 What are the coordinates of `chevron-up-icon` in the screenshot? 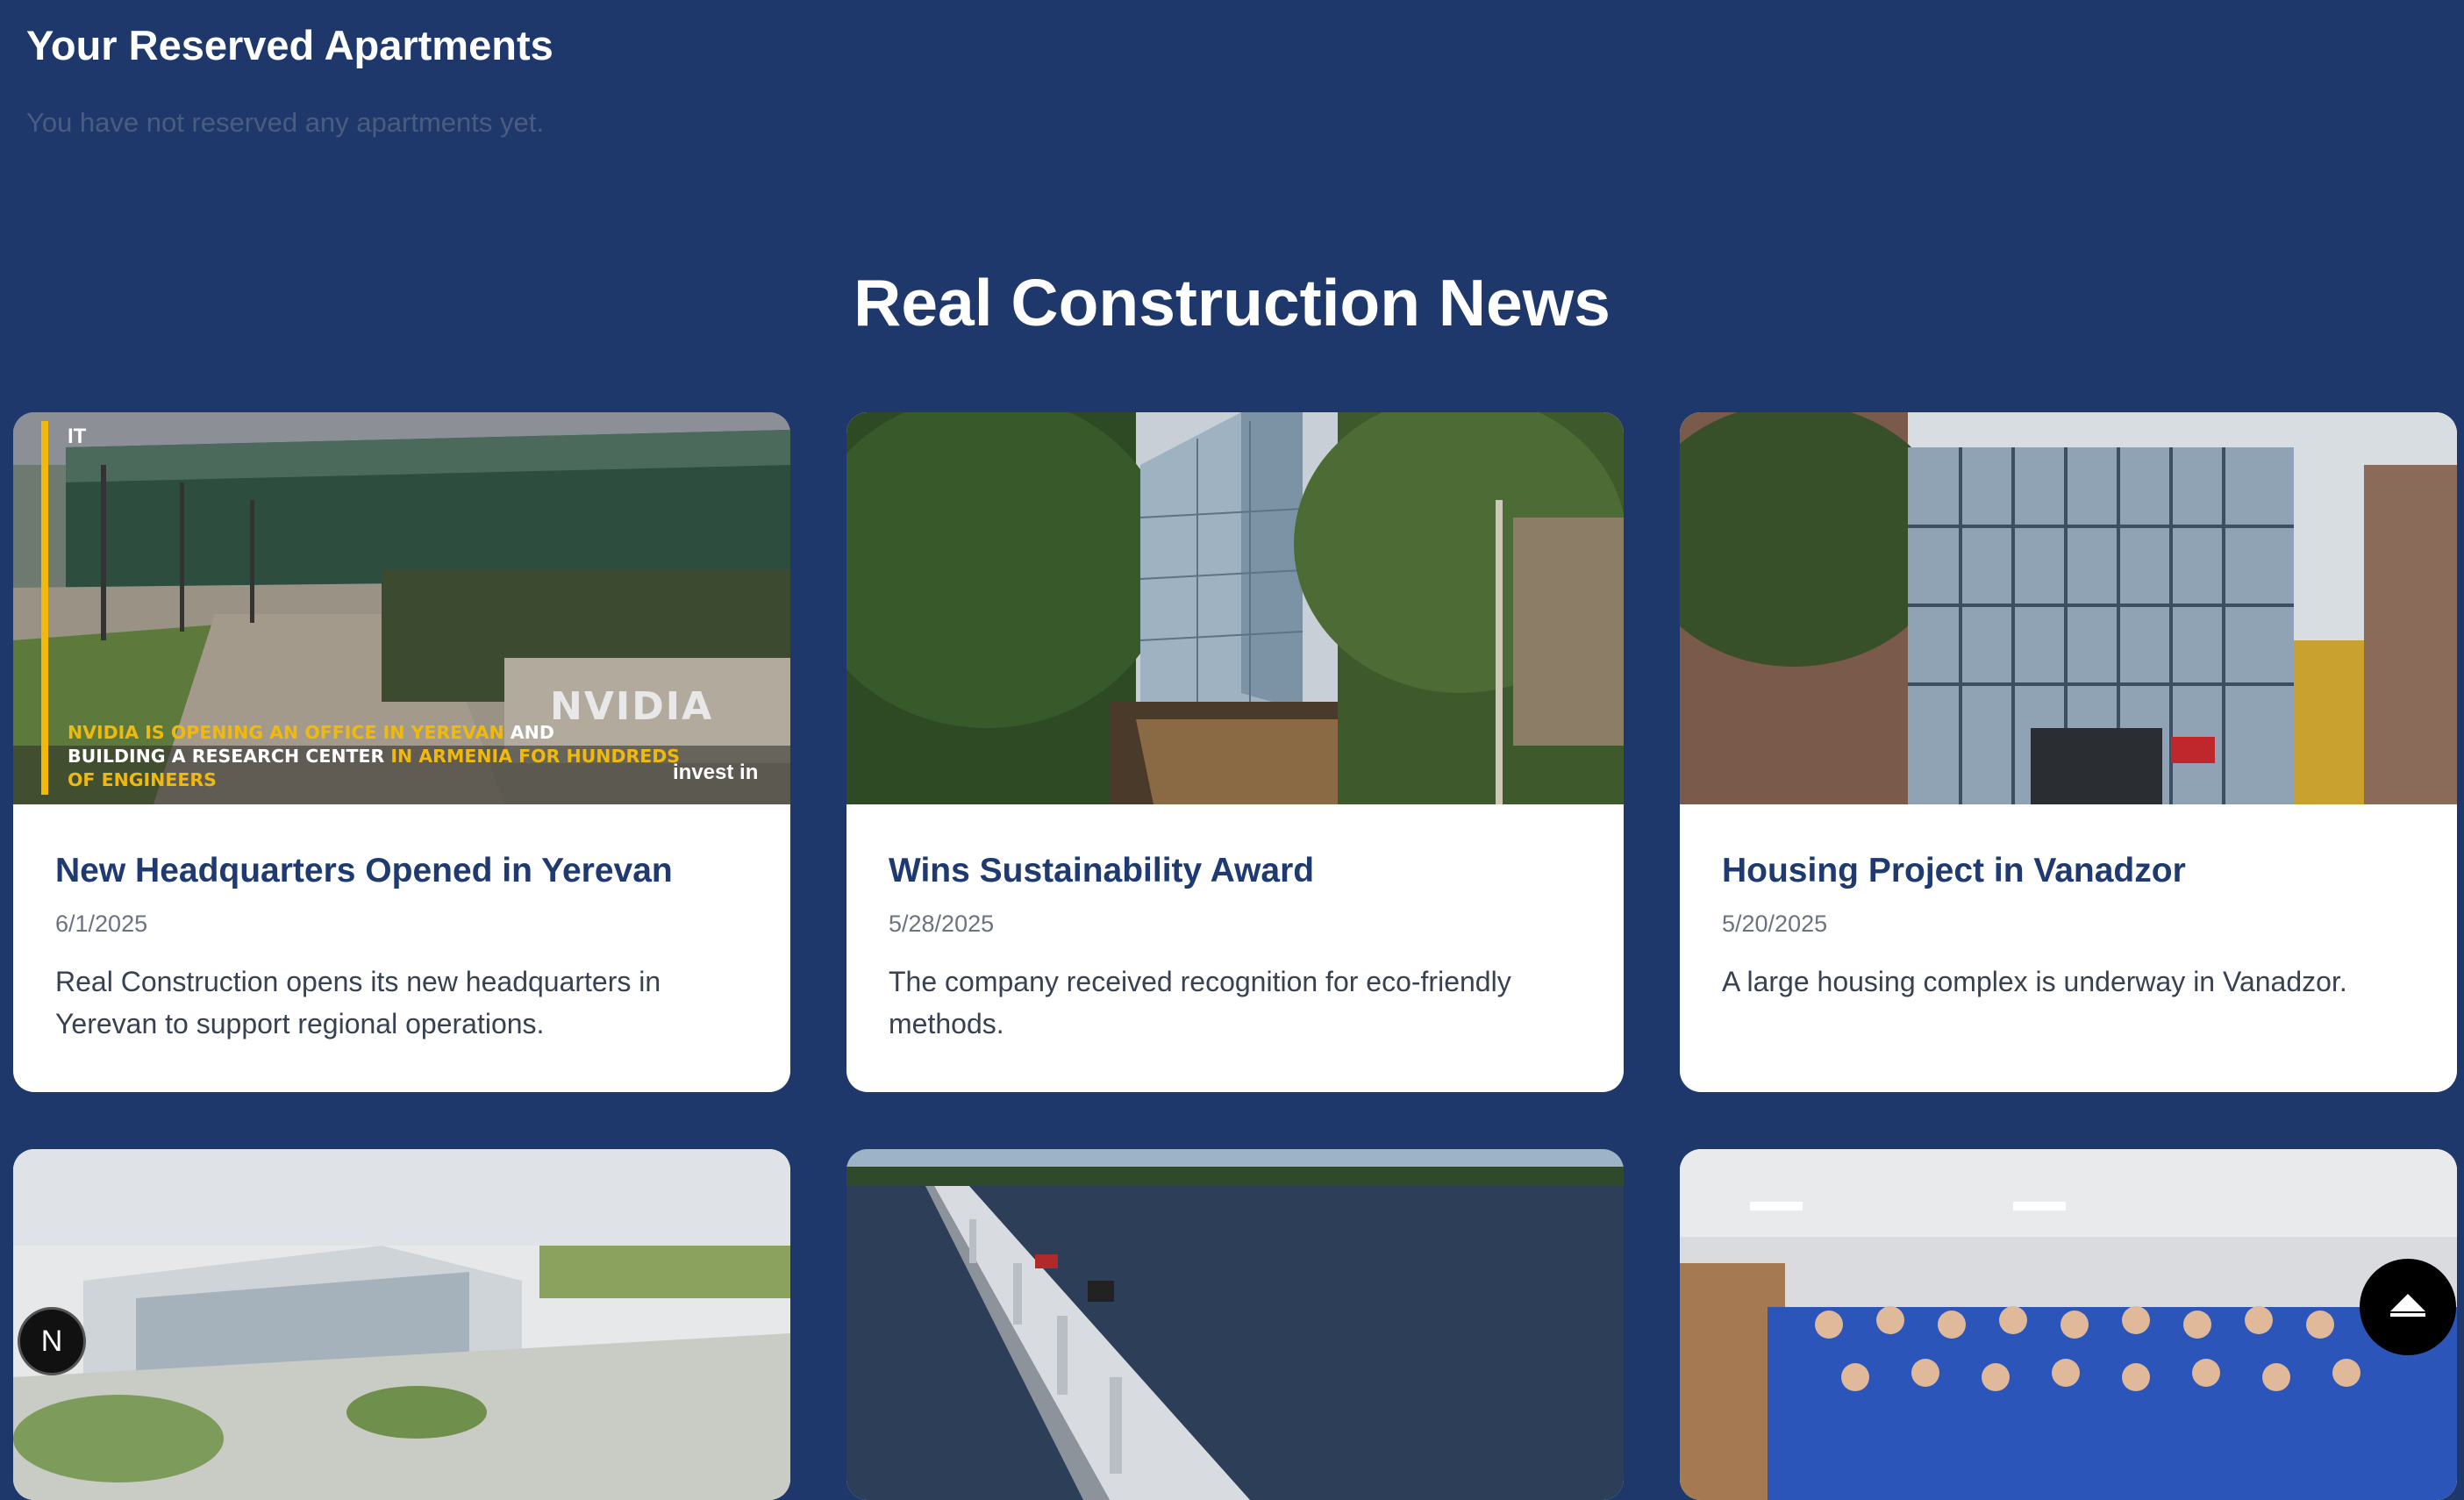 It's located at (2408, 1307).